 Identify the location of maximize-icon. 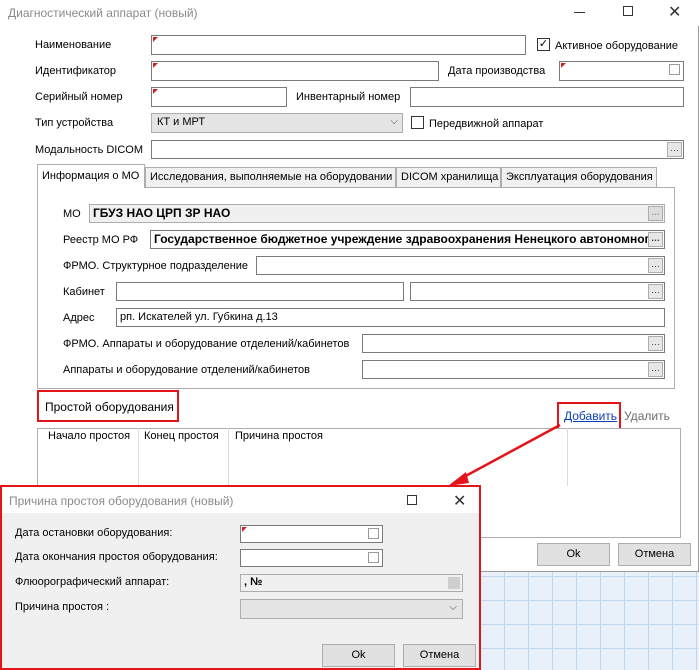
(412, 500).